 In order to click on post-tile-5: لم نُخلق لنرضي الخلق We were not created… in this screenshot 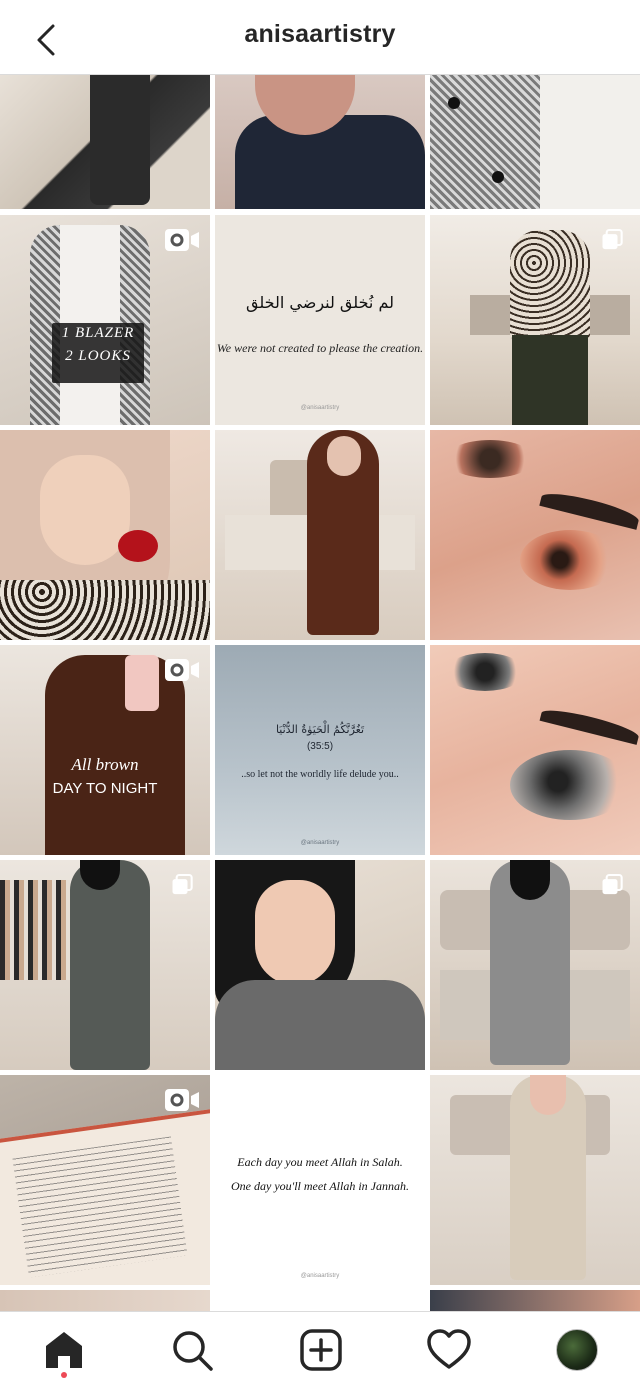, I will do `click(320, 320)`.